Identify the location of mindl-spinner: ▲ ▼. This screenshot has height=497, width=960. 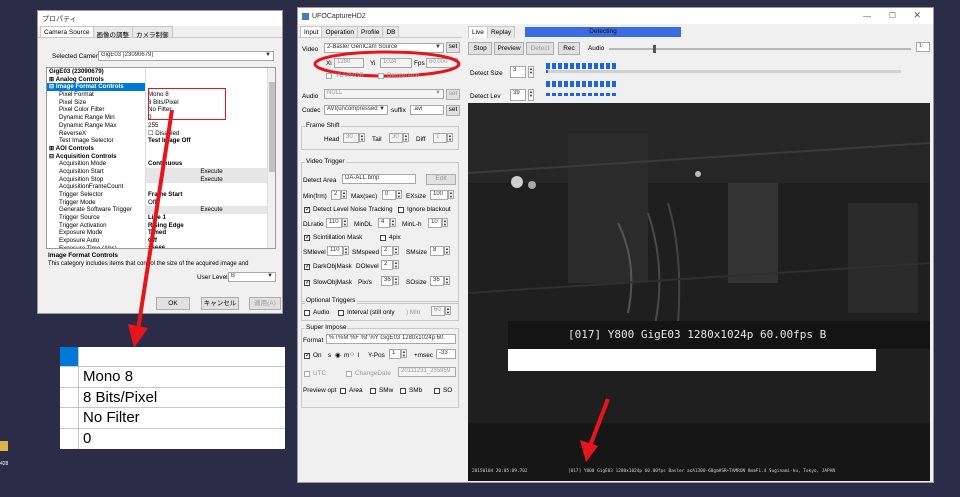
(393, 222).